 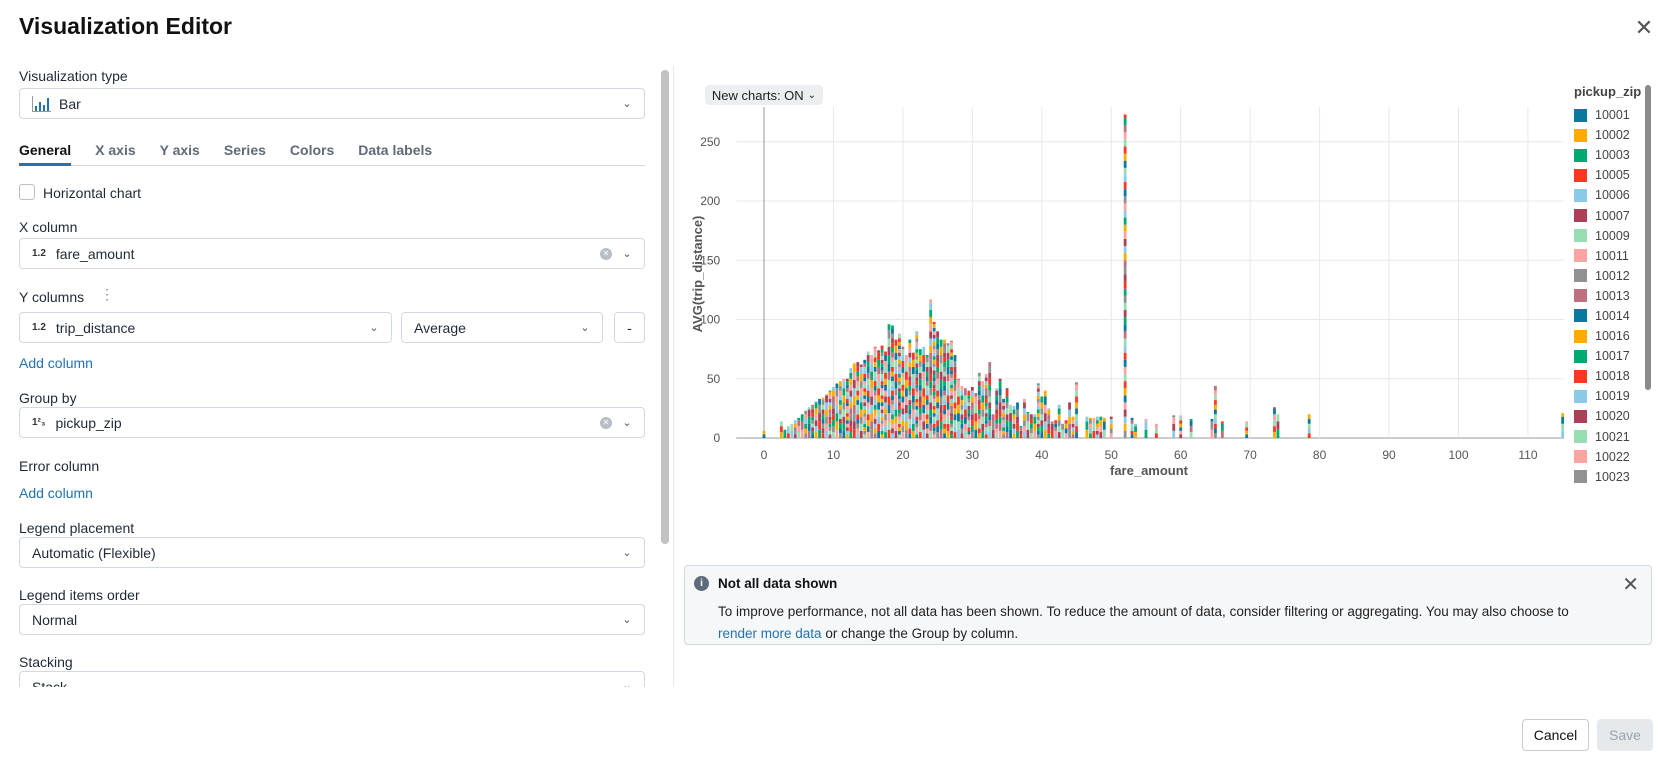 I want to click on legend-item: 10016, so click(x=1609, y=336).